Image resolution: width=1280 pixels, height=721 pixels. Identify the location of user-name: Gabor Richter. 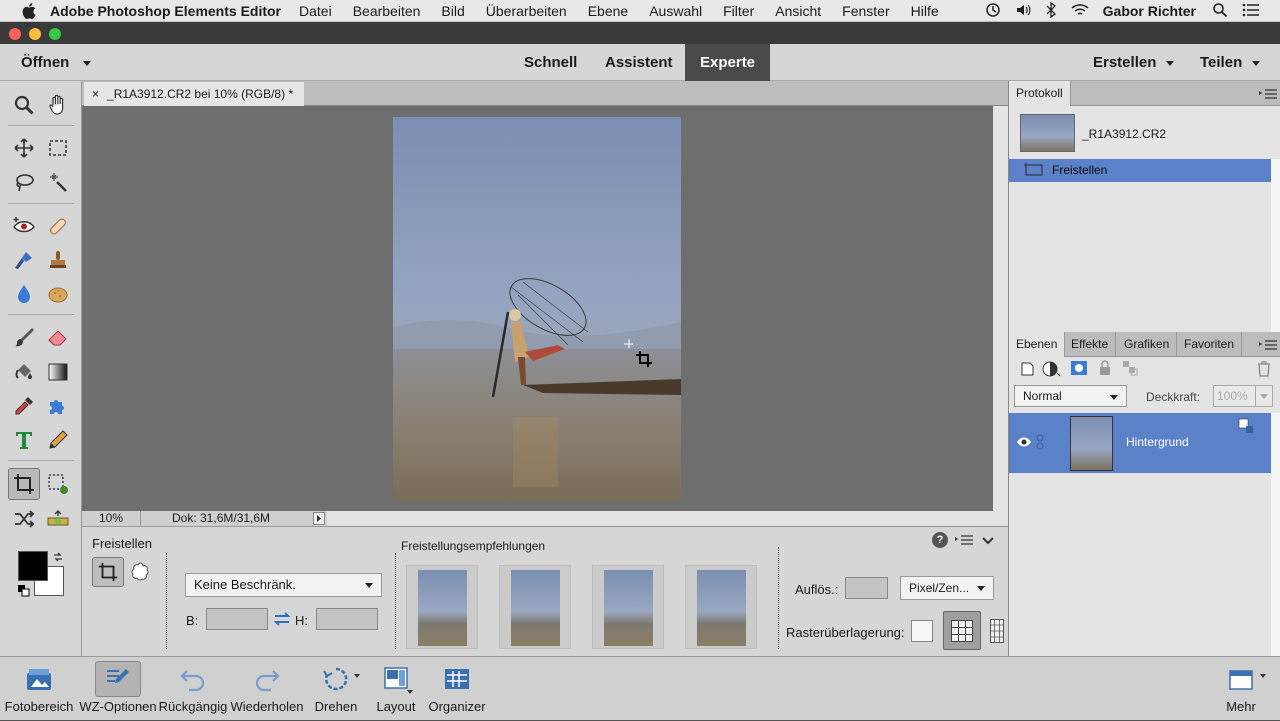
(1149, 11).